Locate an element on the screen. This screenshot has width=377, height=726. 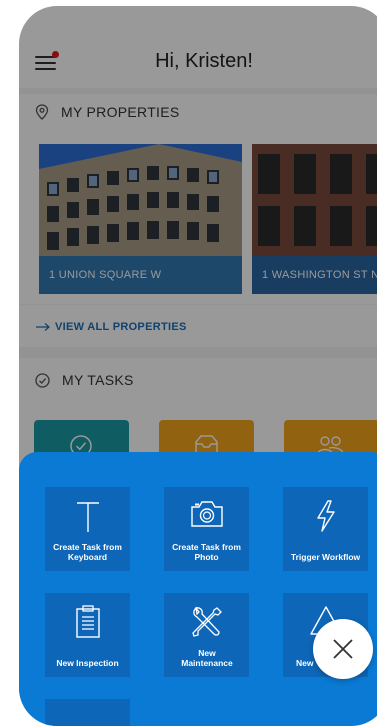
create-task-keyboard-button: Create Task from Keyboard is located at coordinates (87, 529).